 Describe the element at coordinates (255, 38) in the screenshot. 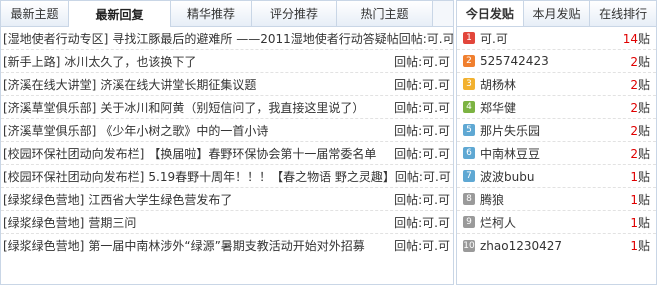

I see `thread-title-link: 寻找江豚最后的避难所 ——2011湿地使者行动答疑帖` at that location.